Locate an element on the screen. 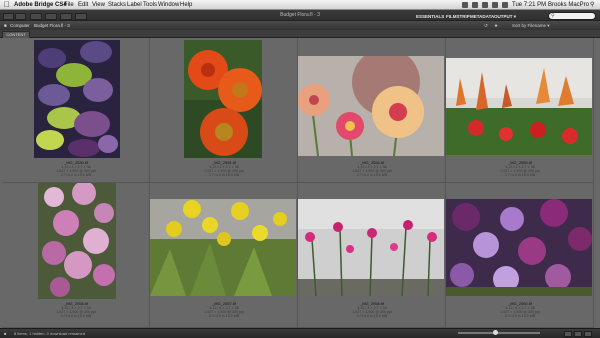  list-view-icon is located at coordinates (588, 334).